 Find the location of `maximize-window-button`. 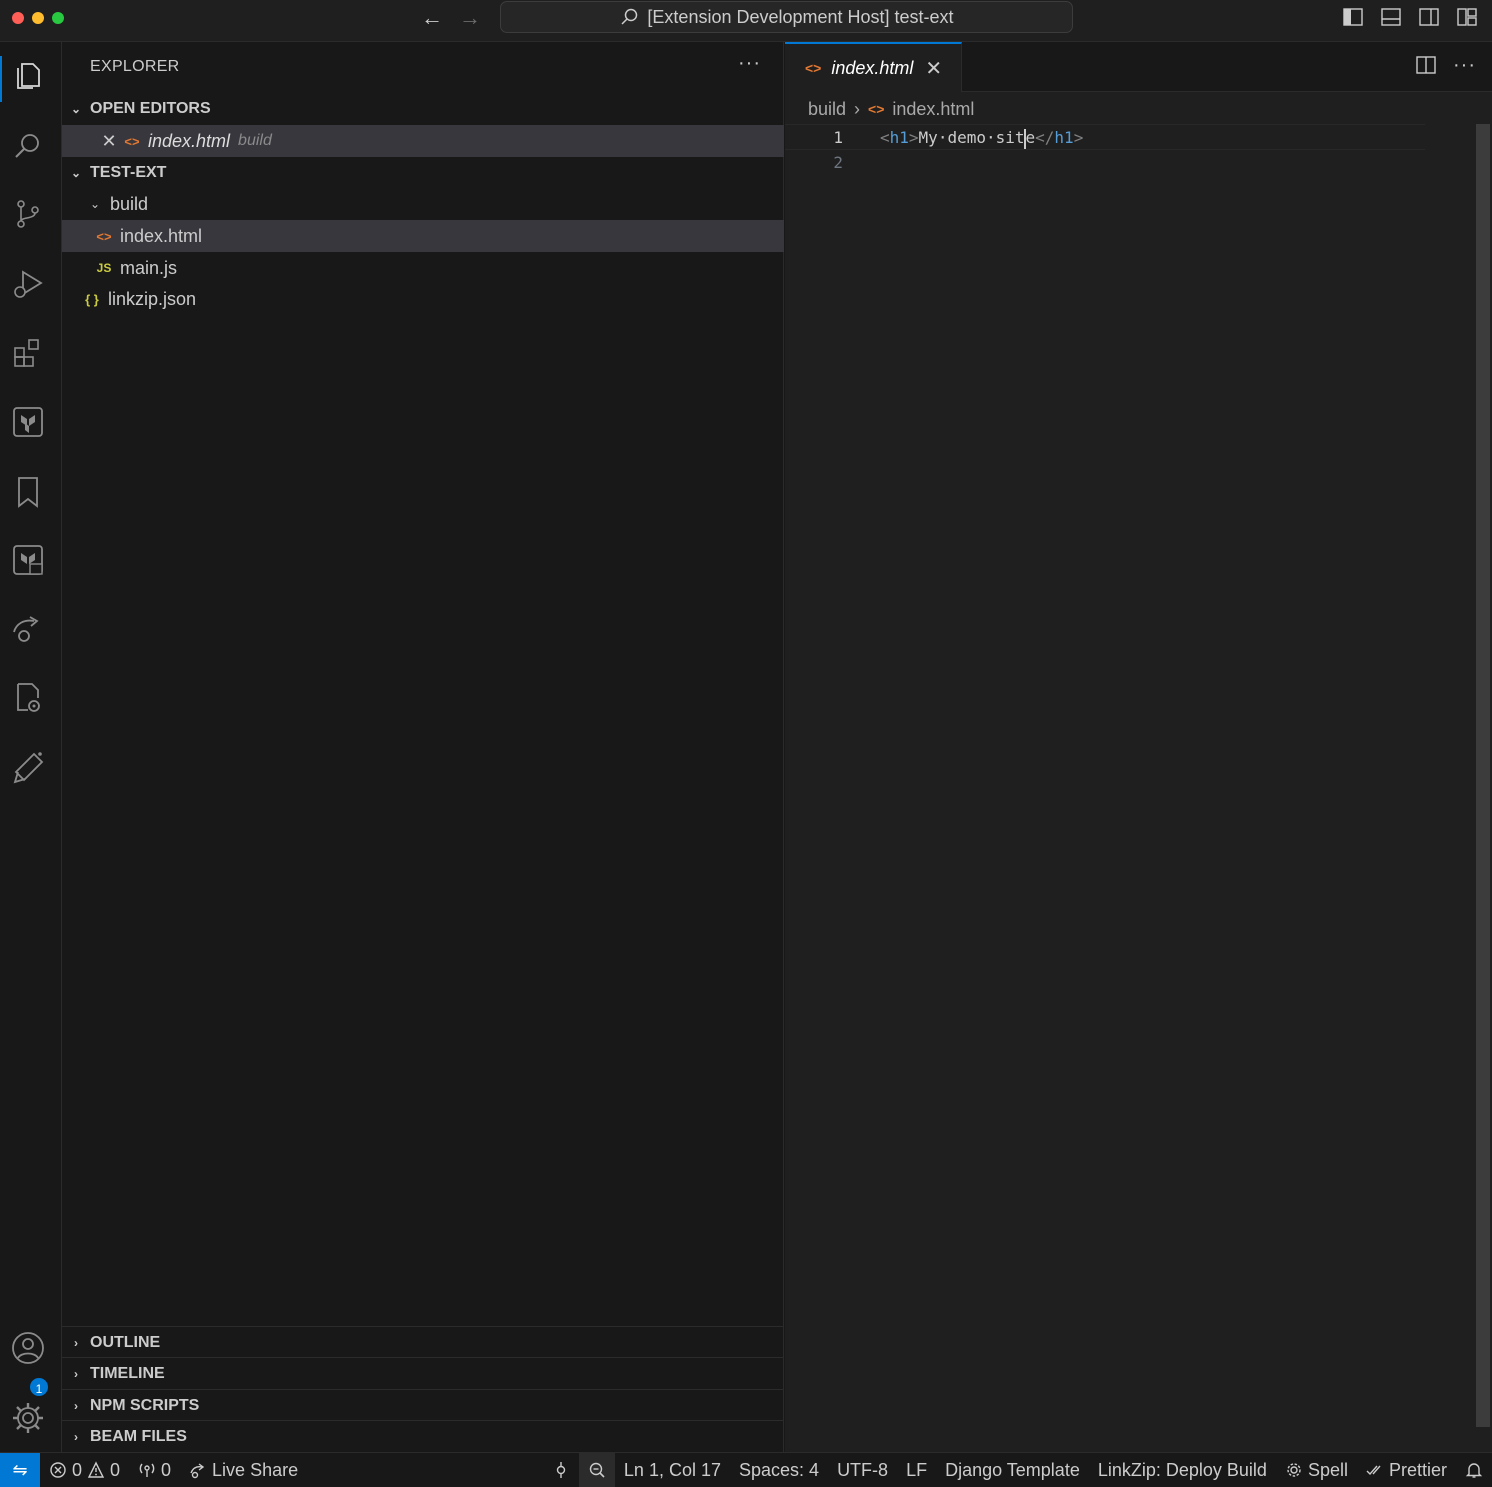

maximize-window-button is located at coordinates (58, 18).